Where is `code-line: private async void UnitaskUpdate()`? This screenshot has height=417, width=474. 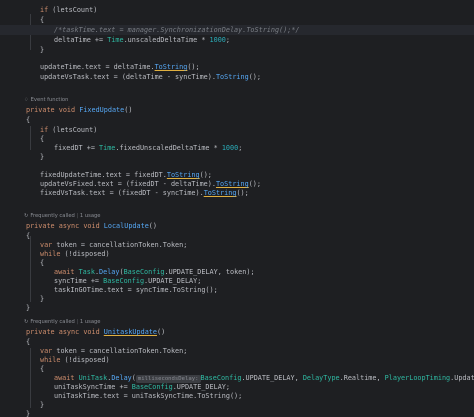 code-line: private async void UnitaskUpdate() is located at coordinates (237, 332).